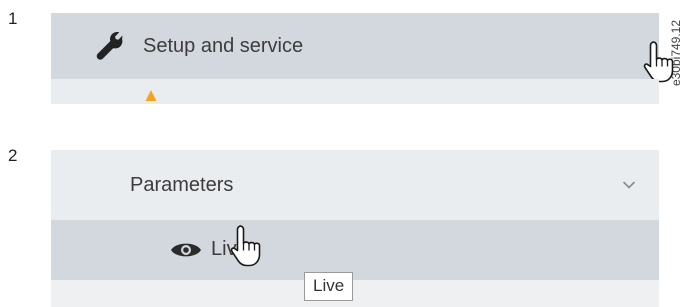  Describe the element at coordinates (355, 293) in the screenshot. I see `next-row` at that location.